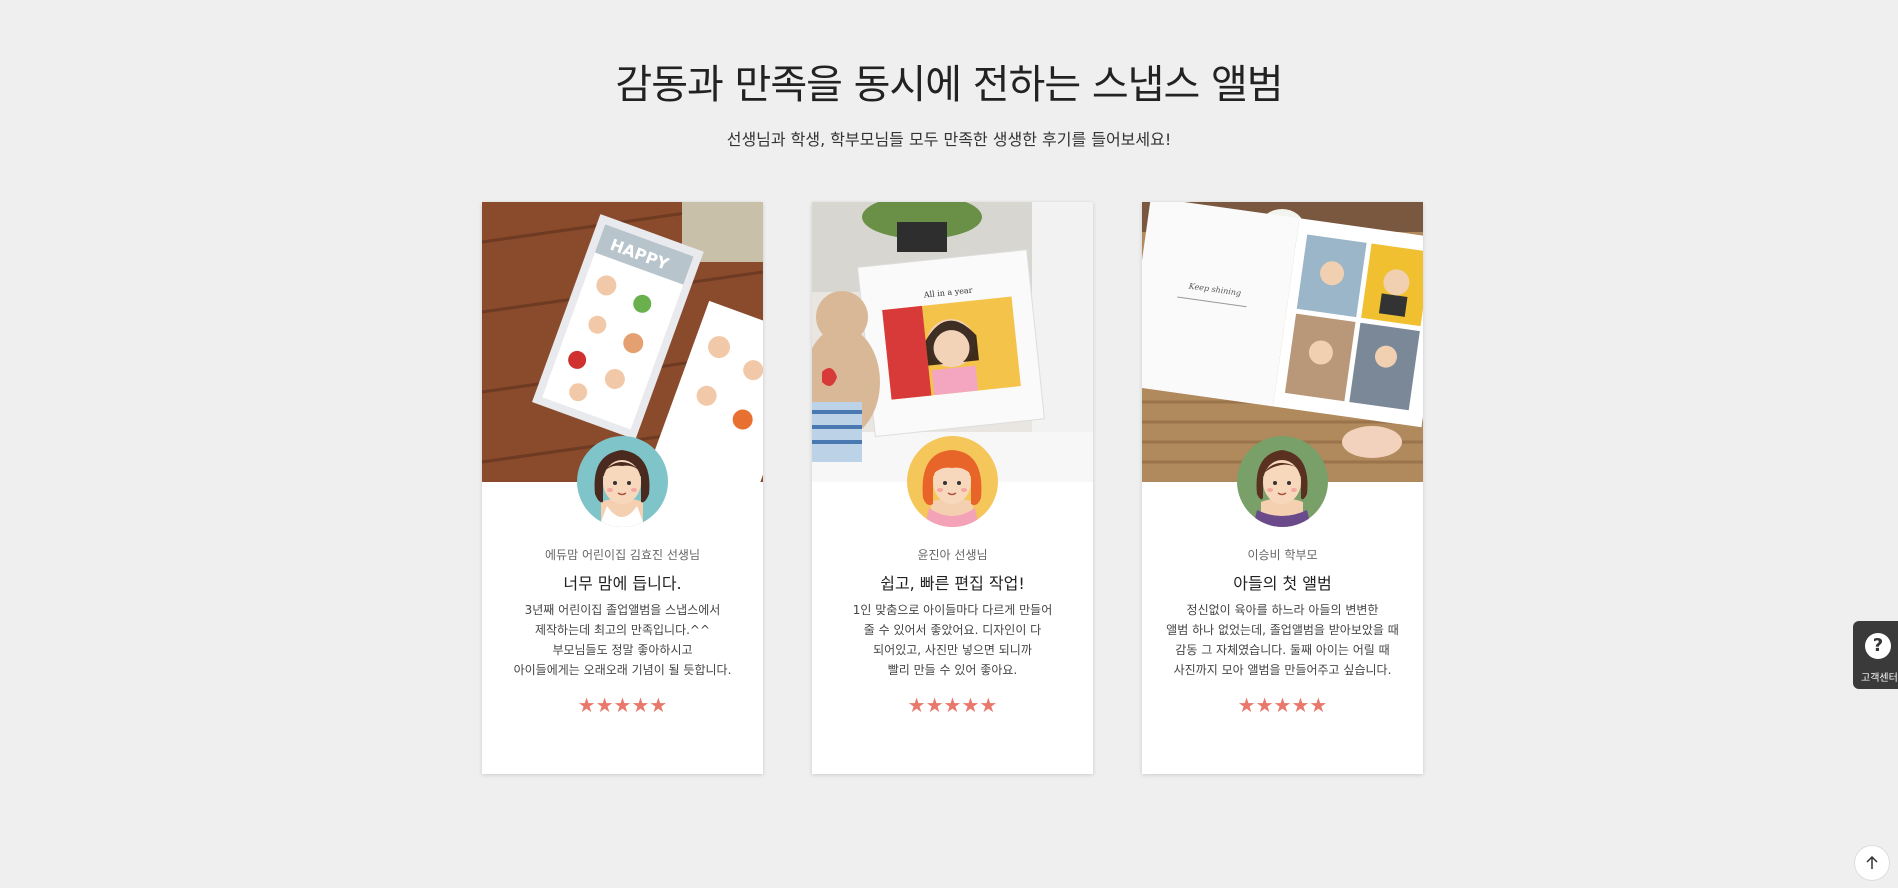 This screenshot has width=1898, height=888. I want to click on review-body-line: 아이들에게는 오래오래 기념이 될 듯합니다., so click(622, 670).